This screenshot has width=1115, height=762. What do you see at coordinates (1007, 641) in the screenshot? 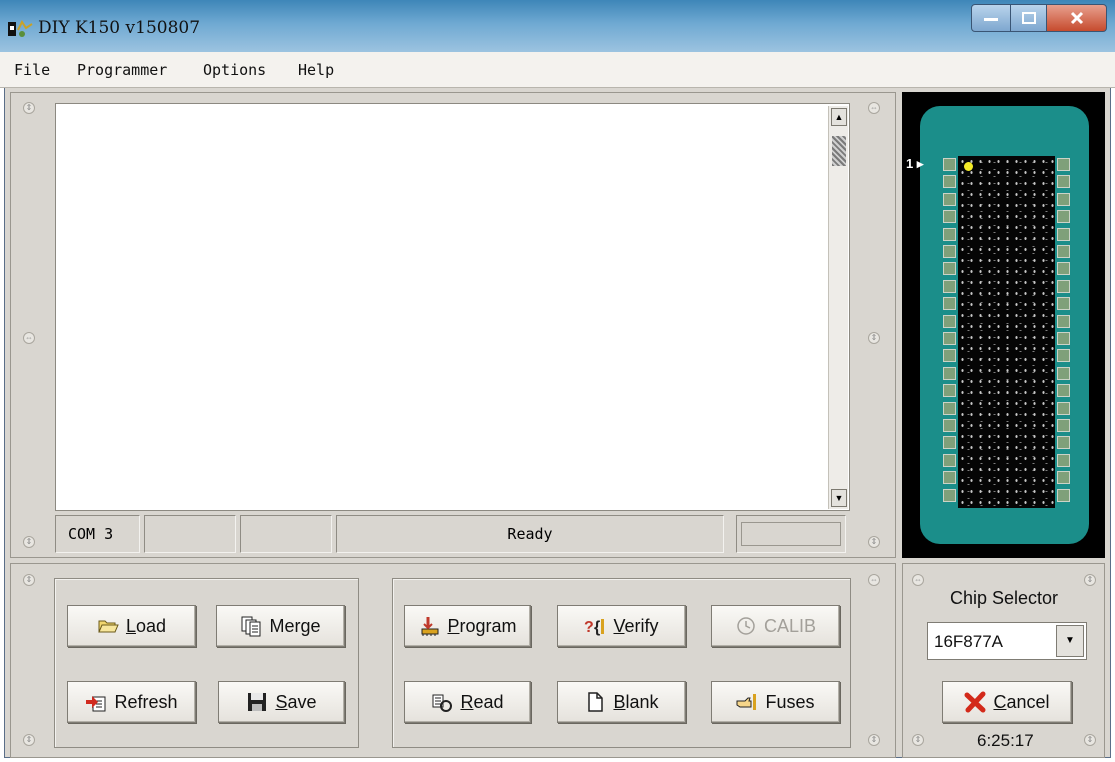
I see `chip-selector-dropdown: 16F877A ▼` at bounding box center [1007, 641].